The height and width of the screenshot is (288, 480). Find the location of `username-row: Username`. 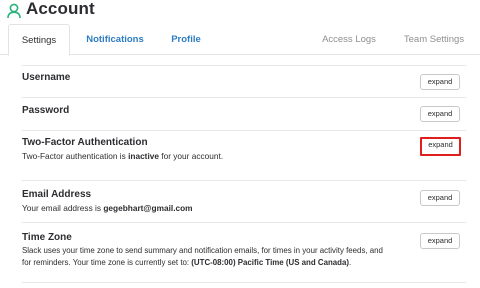

username-row: Username is located at coordinates (244, 77).